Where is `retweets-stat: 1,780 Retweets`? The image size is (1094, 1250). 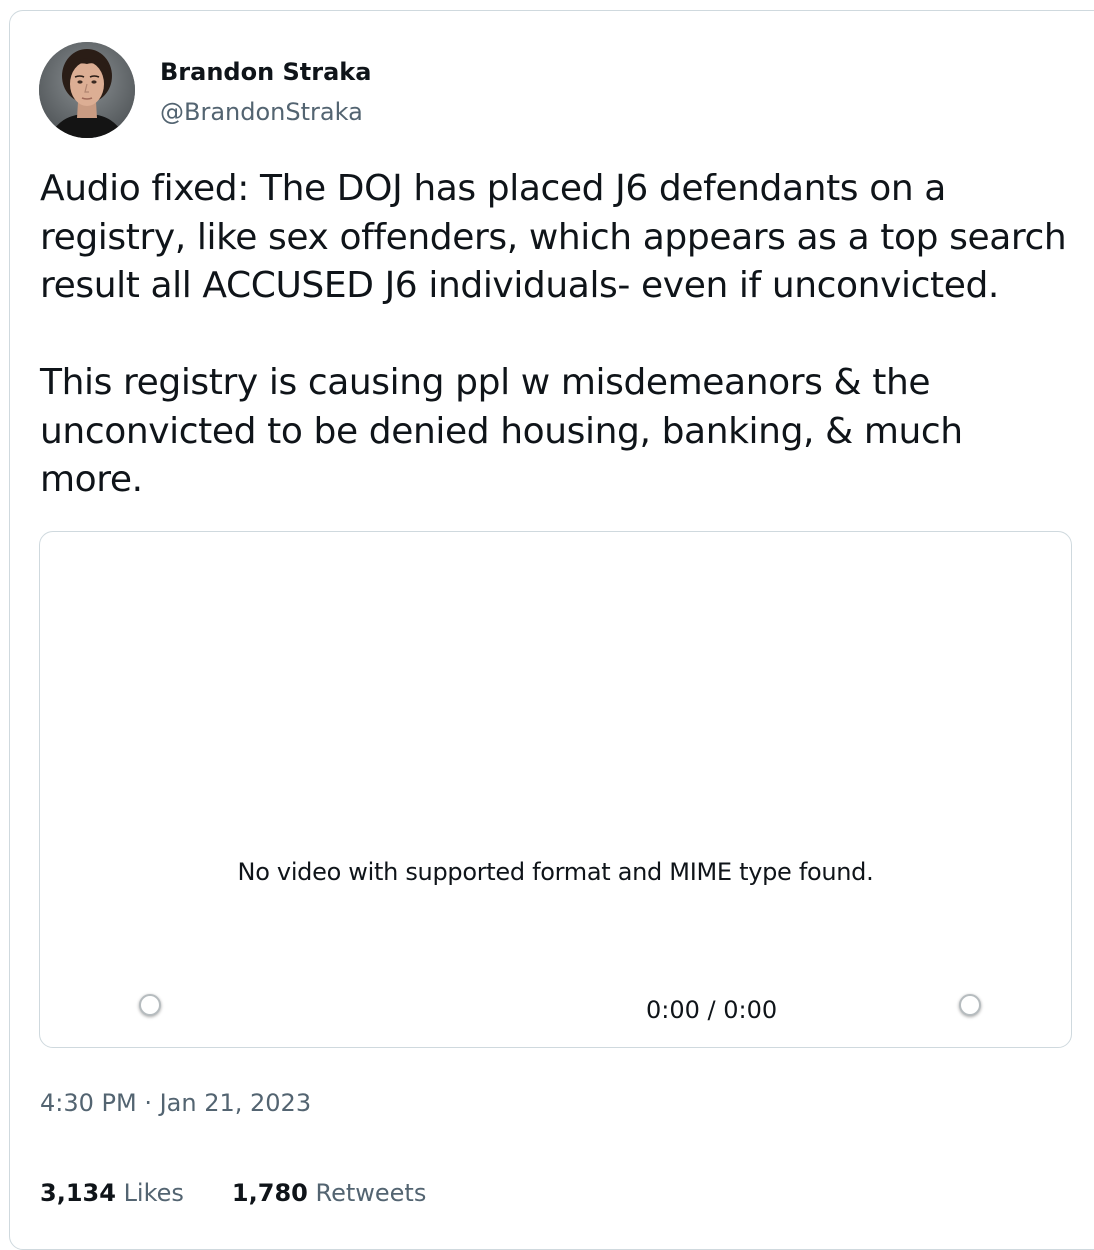 retweets-stat: 1,780 Retweets is located at coordinates (329, 1193).